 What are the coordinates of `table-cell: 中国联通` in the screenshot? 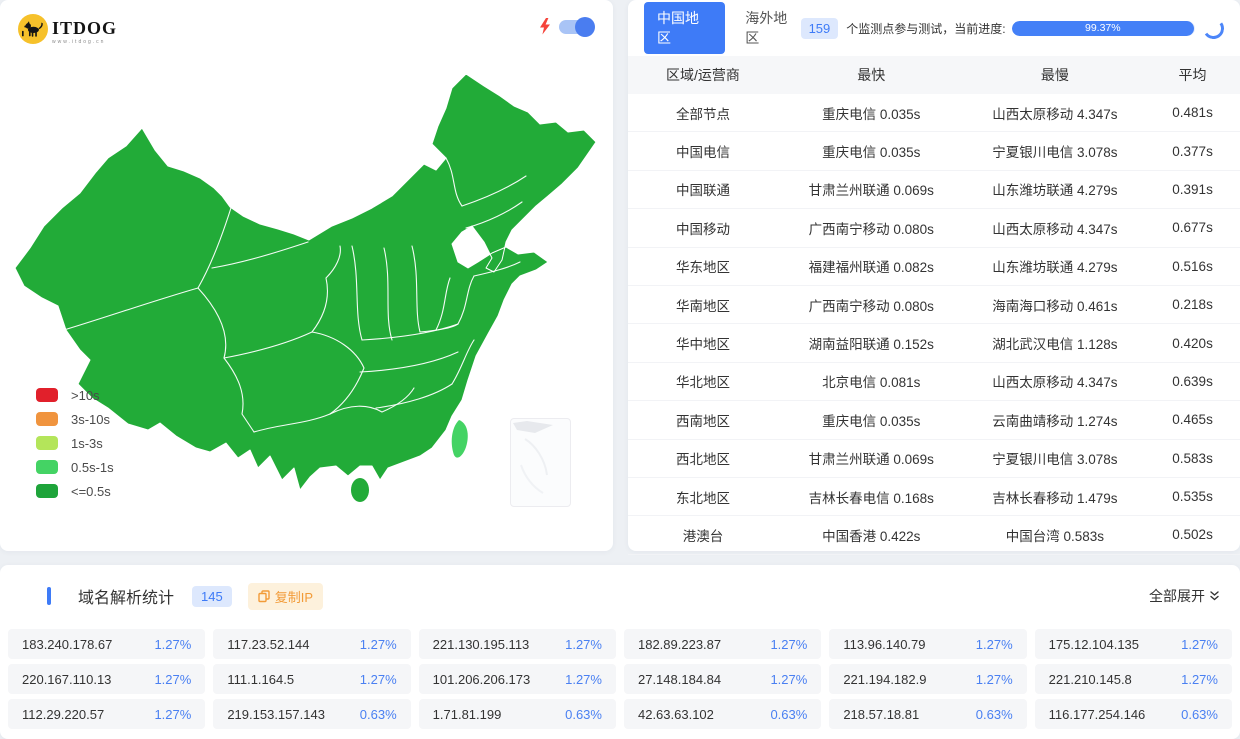 It's located at (702, 191).